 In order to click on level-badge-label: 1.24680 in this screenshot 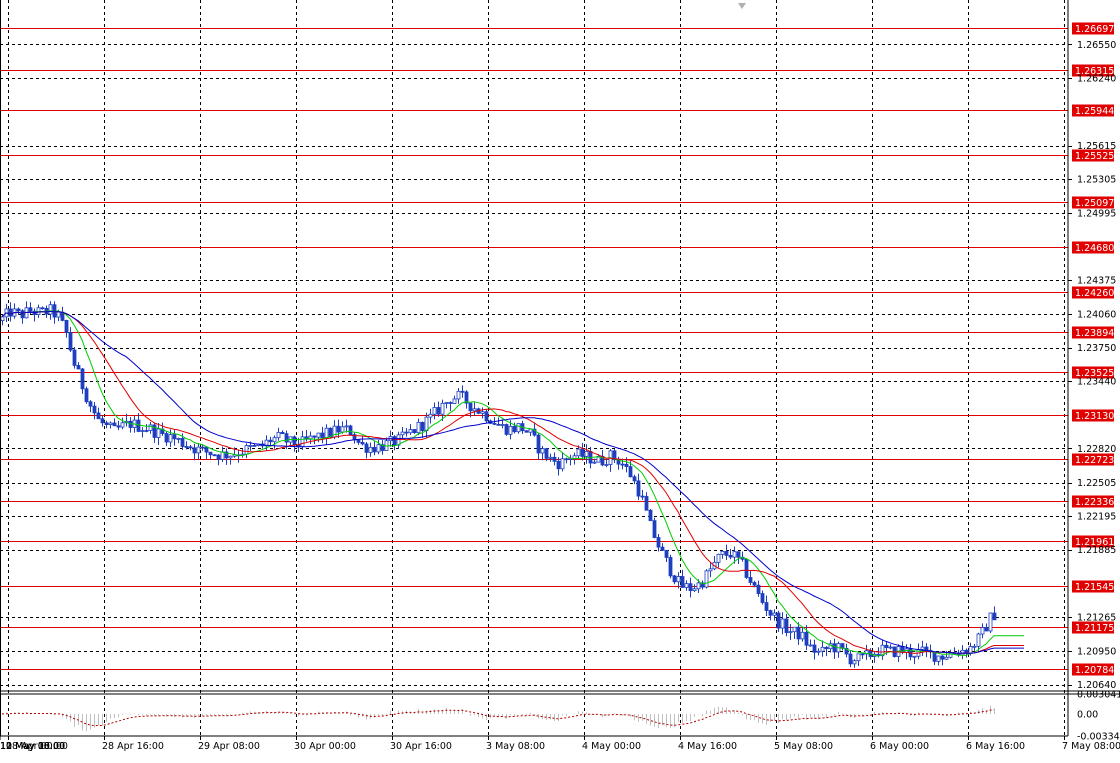, I will do `click(1094, 248)`.